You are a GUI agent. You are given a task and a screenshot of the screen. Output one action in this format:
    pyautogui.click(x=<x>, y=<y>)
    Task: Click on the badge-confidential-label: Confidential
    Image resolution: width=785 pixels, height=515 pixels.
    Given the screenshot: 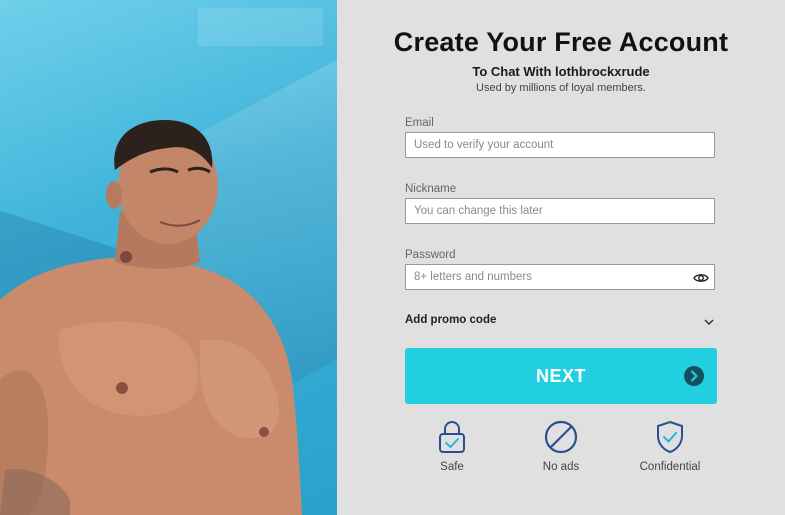 What is the action you would take?
    pyautogui.click(x=670, y=467)
    